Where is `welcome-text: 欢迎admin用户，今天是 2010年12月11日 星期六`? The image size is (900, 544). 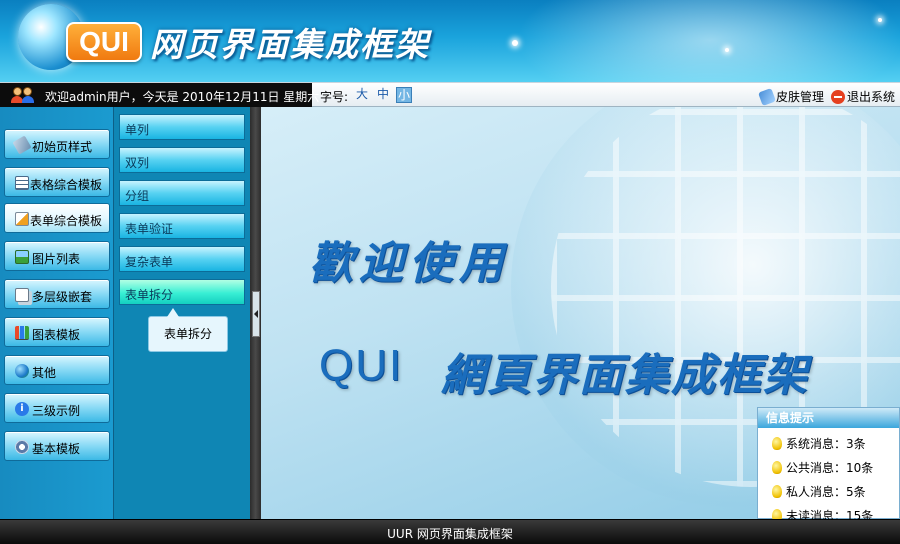
welcome-text: 欢迎admin用户，今天是 2010年12月11日 星期六 is located at coordinates (182, 97).